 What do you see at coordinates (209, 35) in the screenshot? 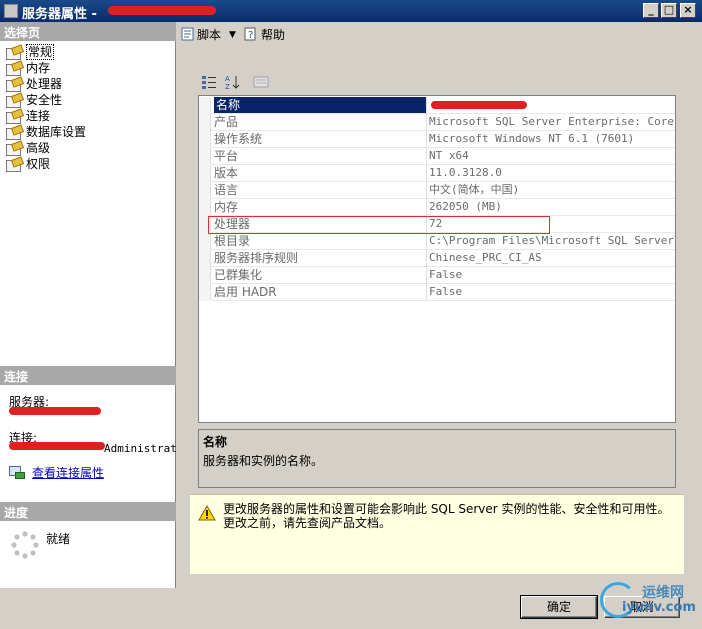
I see `script-button: 脚本` at bounding box center [209, 35].